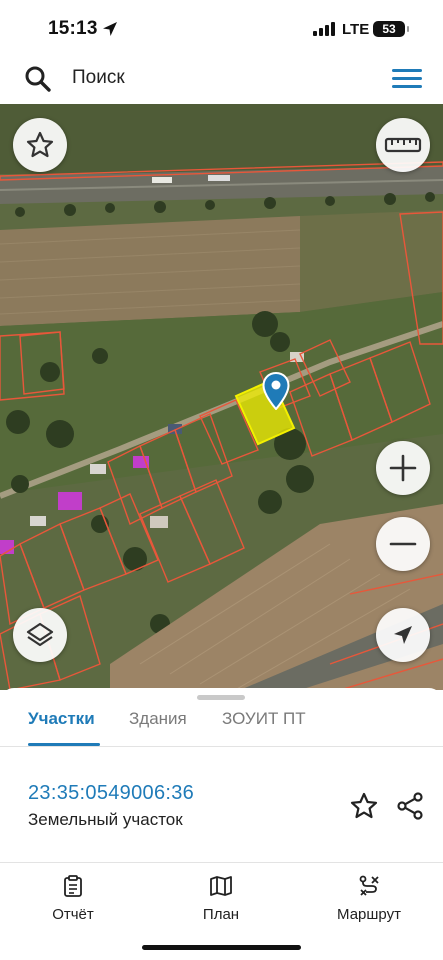 This screenshot has width=443, height=960. I want to click on tab-zouit: ЗОУИТ ПТ, so click(264, 719).